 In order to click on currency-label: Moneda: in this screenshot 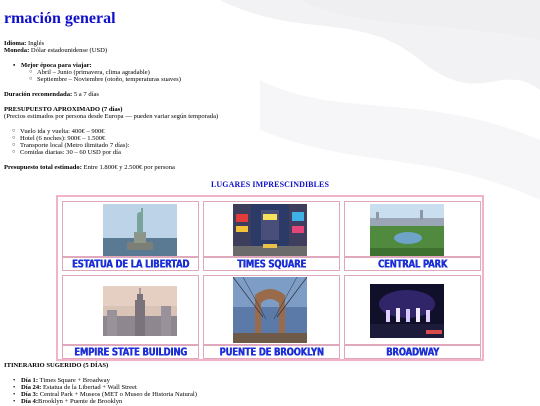, I will do `click(17, 50)`.